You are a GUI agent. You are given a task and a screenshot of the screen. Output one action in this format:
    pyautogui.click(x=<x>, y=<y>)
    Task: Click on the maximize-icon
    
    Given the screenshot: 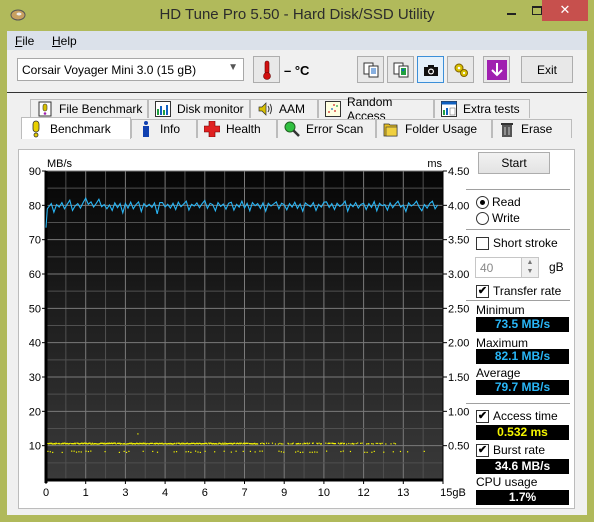 What is the action you would take?
    pyautogui.click(x=537, y=10)
    